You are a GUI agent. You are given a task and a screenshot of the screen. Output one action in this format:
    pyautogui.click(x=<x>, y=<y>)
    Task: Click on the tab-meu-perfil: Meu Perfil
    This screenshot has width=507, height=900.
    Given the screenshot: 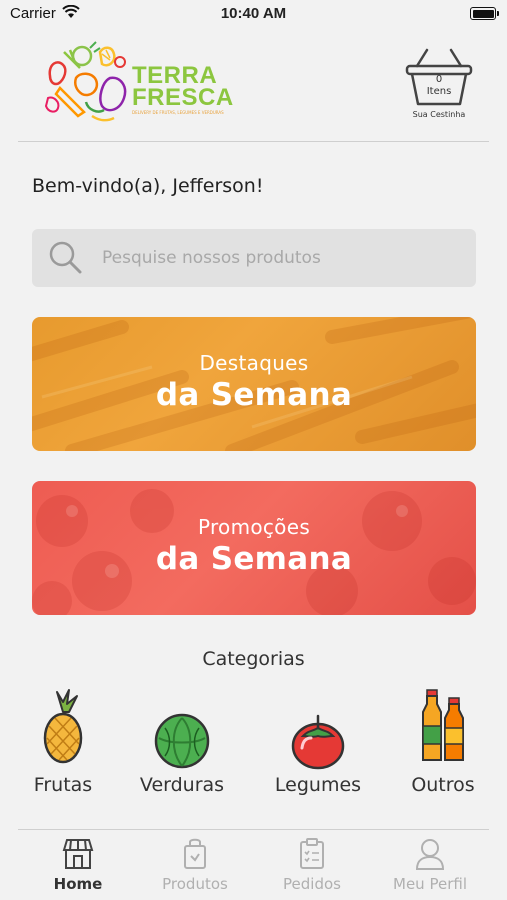 What is the action you would take?
    pyautogui.click(x=430, y=868)
    